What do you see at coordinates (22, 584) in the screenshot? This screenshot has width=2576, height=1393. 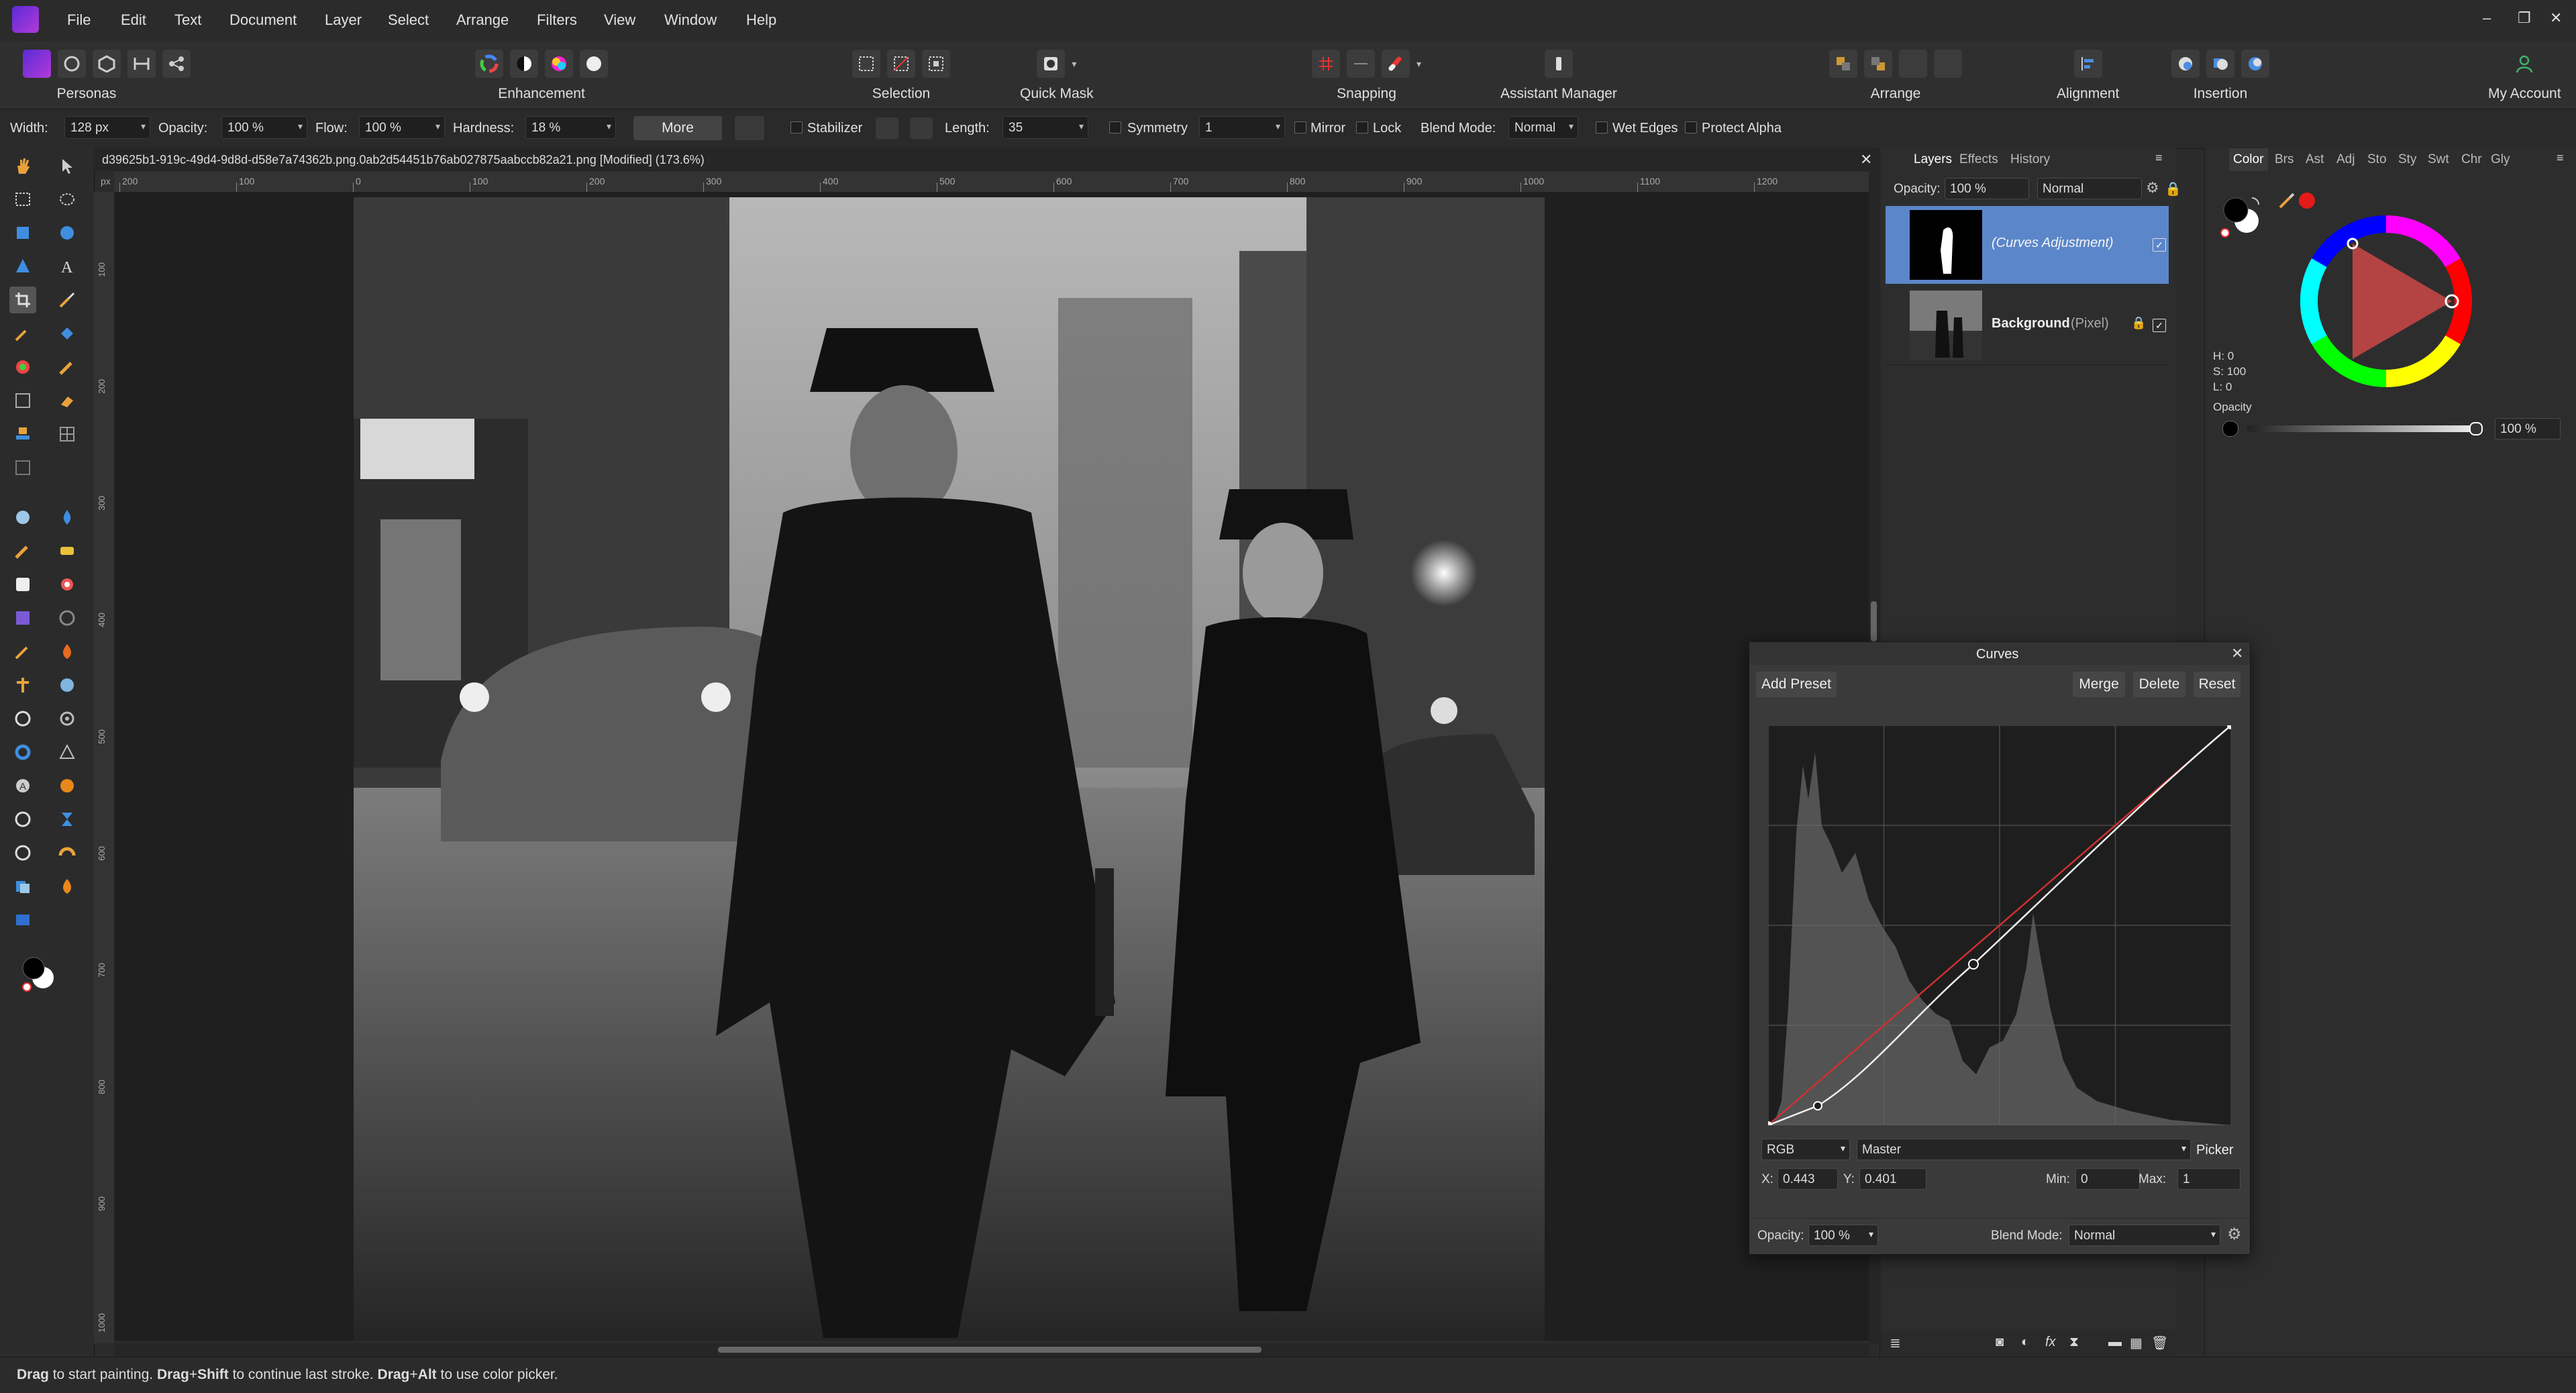 I see `transparency-tool-icon` at bounding box center [22, 584].